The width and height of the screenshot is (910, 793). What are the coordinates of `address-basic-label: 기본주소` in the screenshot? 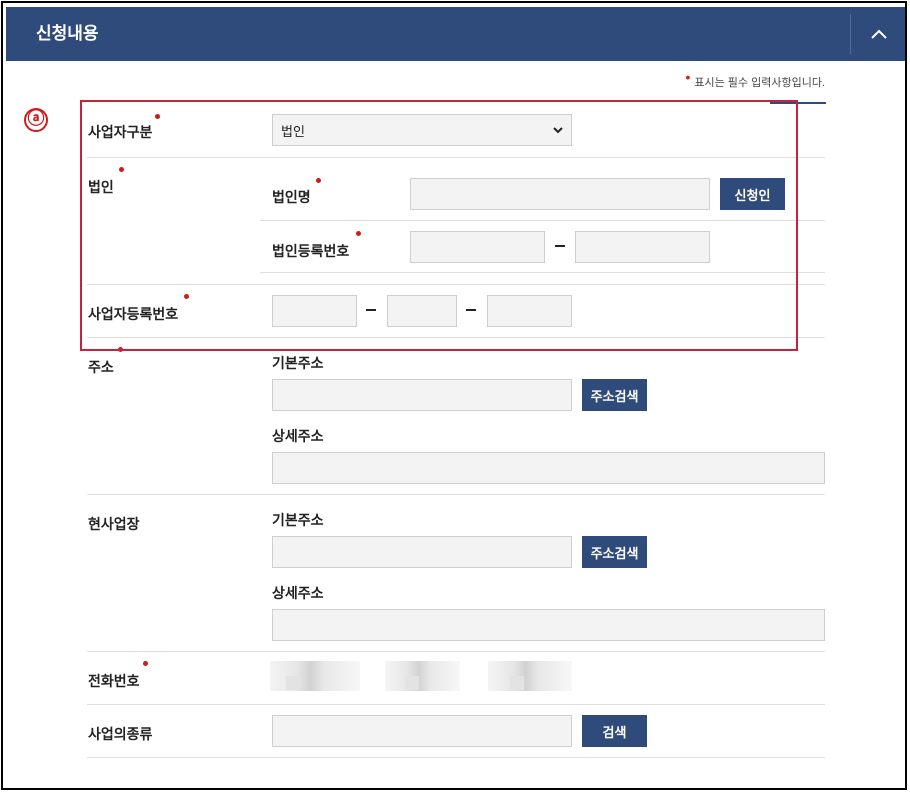 It's located at (298, 363).